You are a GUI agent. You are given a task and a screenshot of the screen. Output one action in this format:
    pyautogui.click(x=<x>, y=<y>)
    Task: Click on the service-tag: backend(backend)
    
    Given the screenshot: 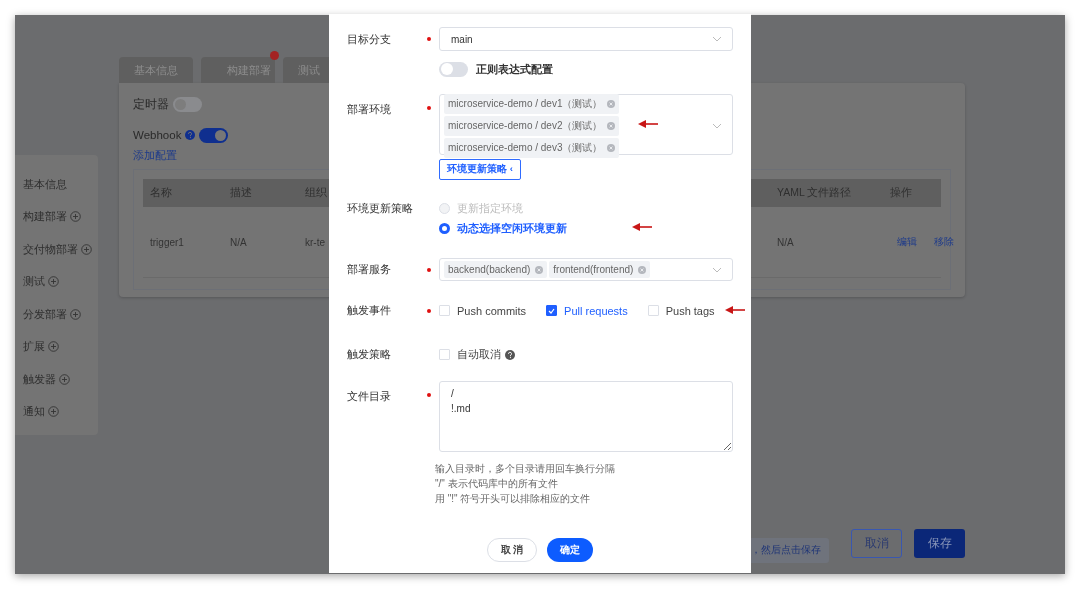 What is the action you would take?
    pyautogui.click(x=496, y=269)
    